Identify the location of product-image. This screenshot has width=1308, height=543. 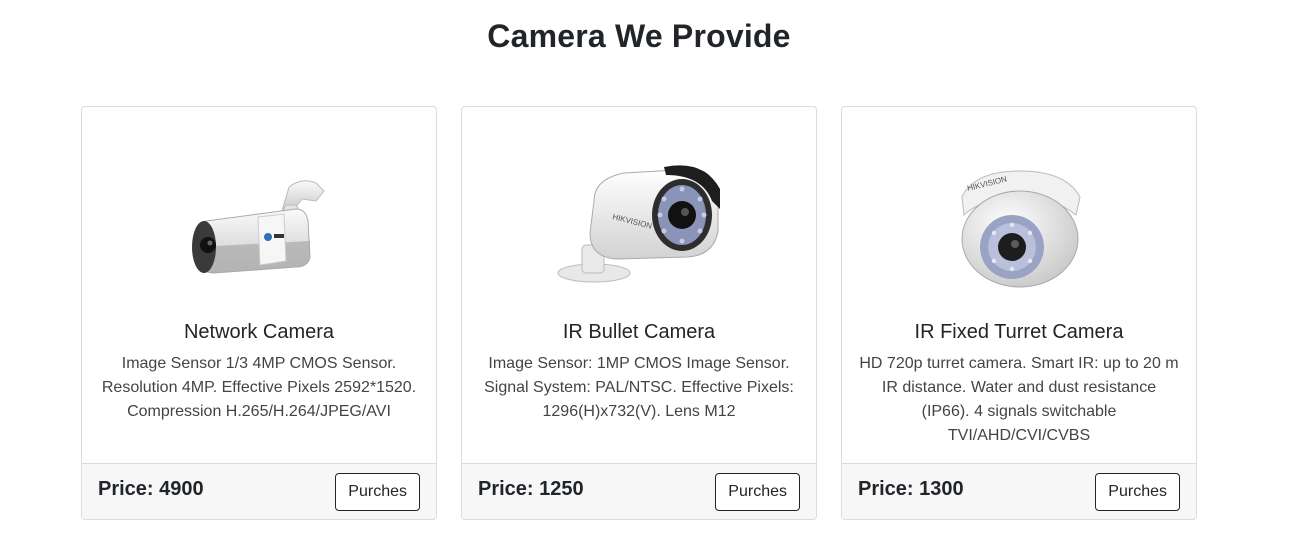
(259, 208).